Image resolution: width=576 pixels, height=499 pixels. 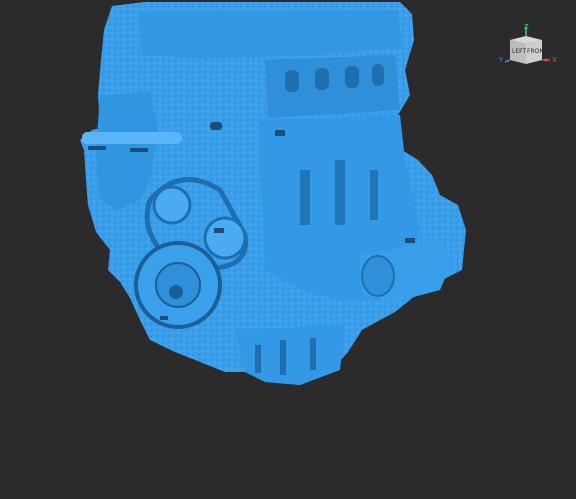 What do you see at coordinates (501, 60) in the screenshot?
I see `y-axis-label: Y` at bounding box center [501, 60].